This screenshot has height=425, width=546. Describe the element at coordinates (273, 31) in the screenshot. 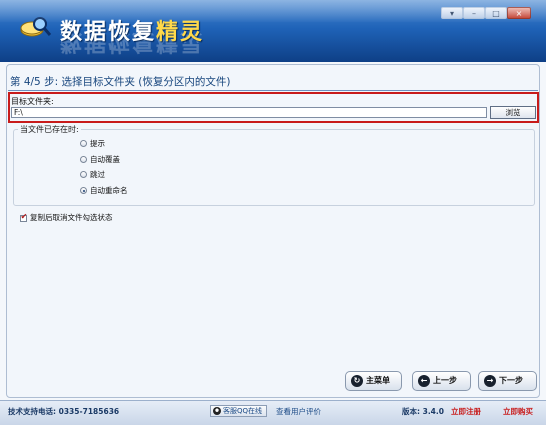

I see `header-banner: 数据恢复精灵 数据恢复精灵 ▾ – □ ×` at that location.